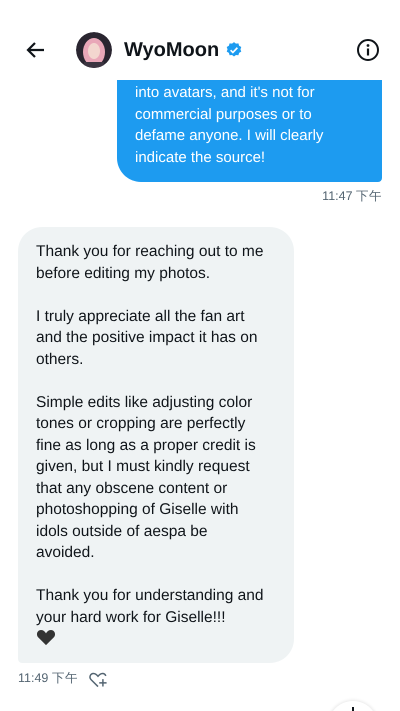  What do you see at coordinates (150, 607) in the screenshot?
I see `message-text: Thank you for understanding and your hard work for Giselle!!!` at bounding box center [150, 607].